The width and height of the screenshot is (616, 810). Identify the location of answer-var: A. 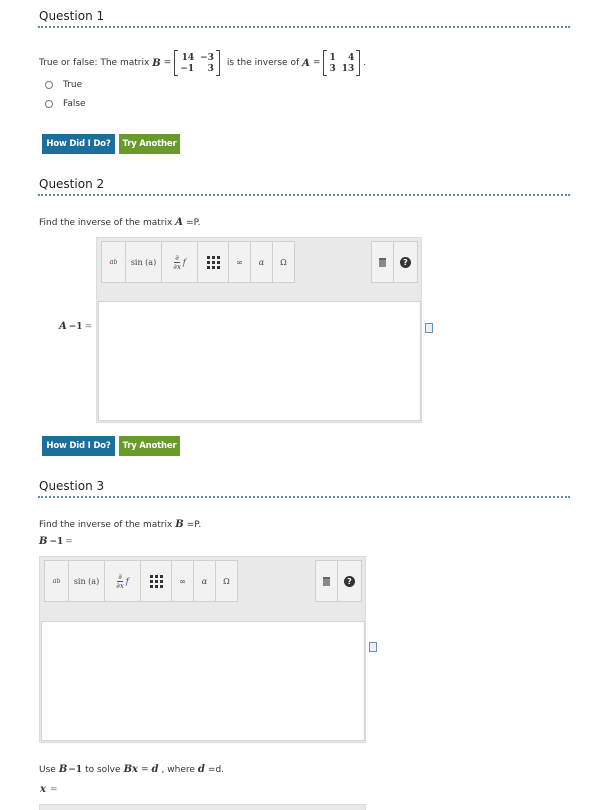
(63, 326).